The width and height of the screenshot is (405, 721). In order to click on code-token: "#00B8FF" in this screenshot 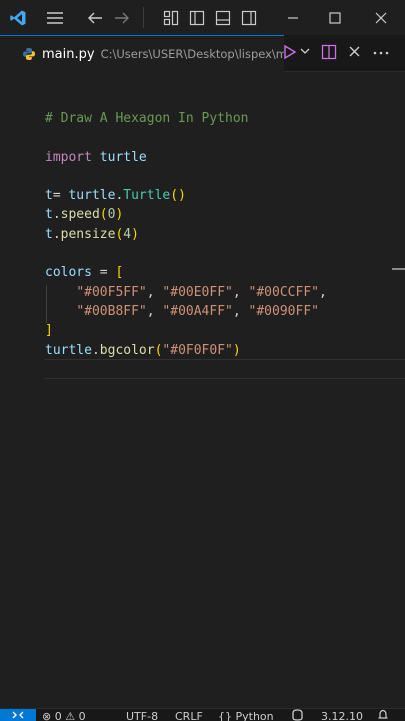, I will do `click(111, 311)`.